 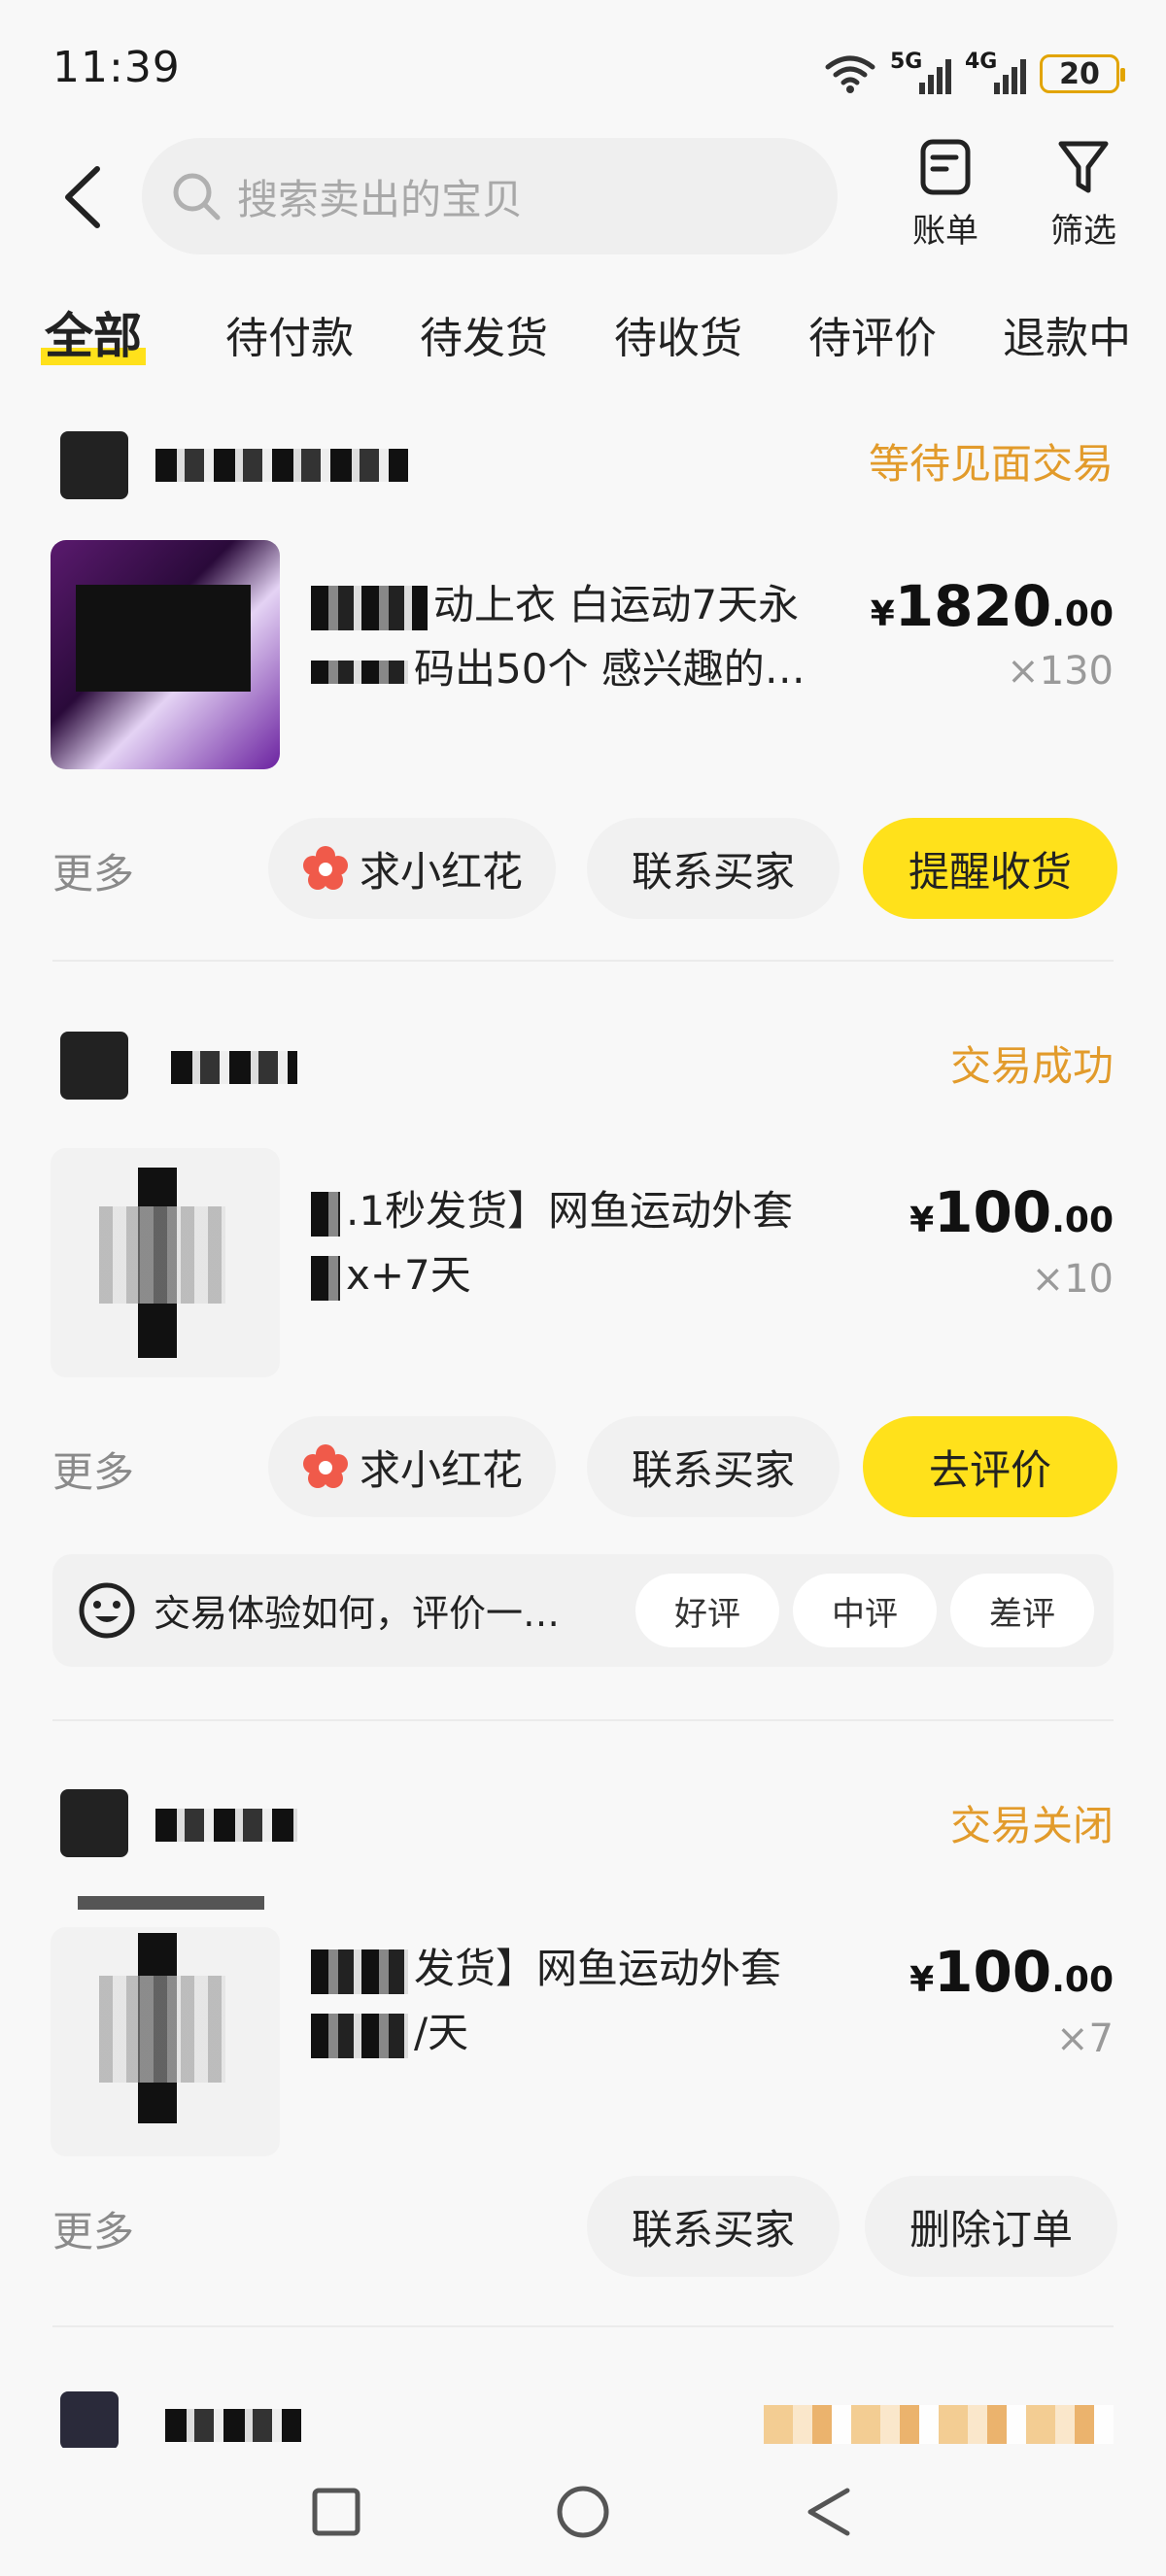 I want to click on tab-all: 全部, so click(x=93, y=332).